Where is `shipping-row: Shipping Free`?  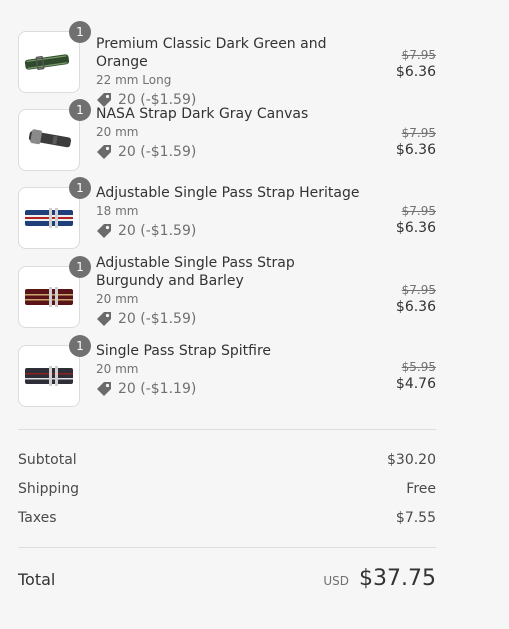
shipping-row: Shipping Free is located at coordinates (227, 489).